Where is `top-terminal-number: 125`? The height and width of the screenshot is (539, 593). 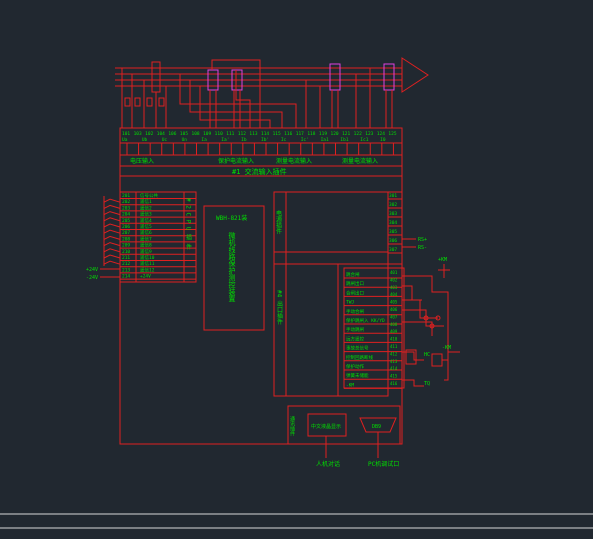
top-terminal-number: 125 is located at coordinates (392, 134).